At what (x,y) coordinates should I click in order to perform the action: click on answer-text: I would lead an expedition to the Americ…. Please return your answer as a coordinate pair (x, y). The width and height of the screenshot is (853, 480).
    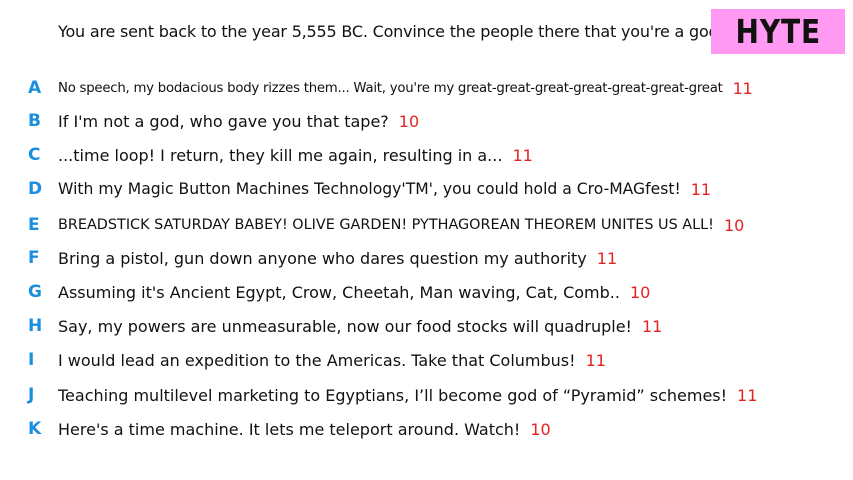
    Looking at the image, I should click on (317, 360).